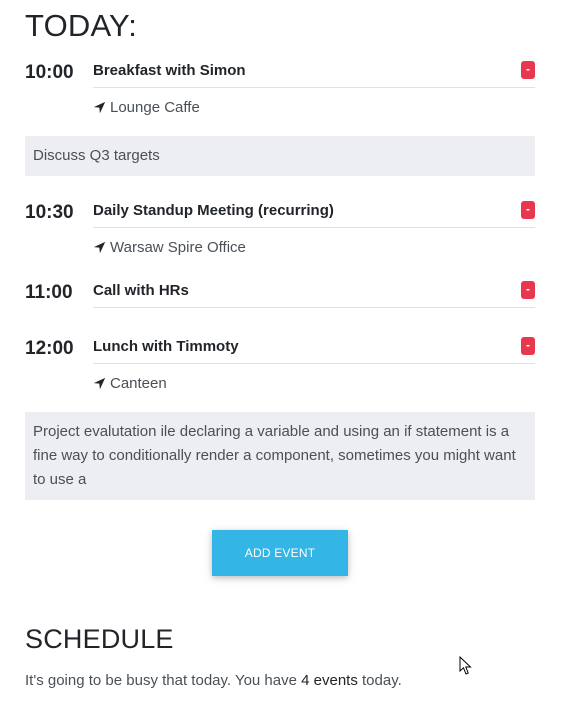  What do you see at coordinates (155, 107) in the screenshot?
I see `event-location-label: Lounge Caffe` at bounding box center [155, 107].